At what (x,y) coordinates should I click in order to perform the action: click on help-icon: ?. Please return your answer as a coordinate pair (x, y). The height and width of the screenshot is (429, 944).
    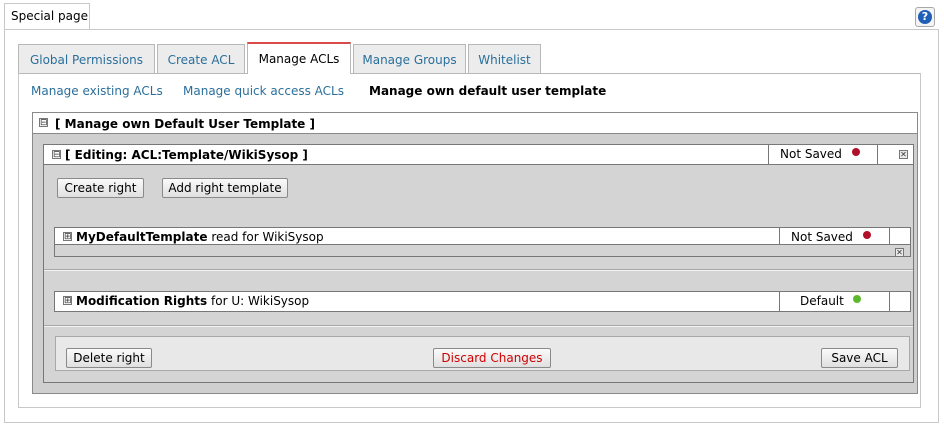
    Looking at the image, I should click on (925, 17).